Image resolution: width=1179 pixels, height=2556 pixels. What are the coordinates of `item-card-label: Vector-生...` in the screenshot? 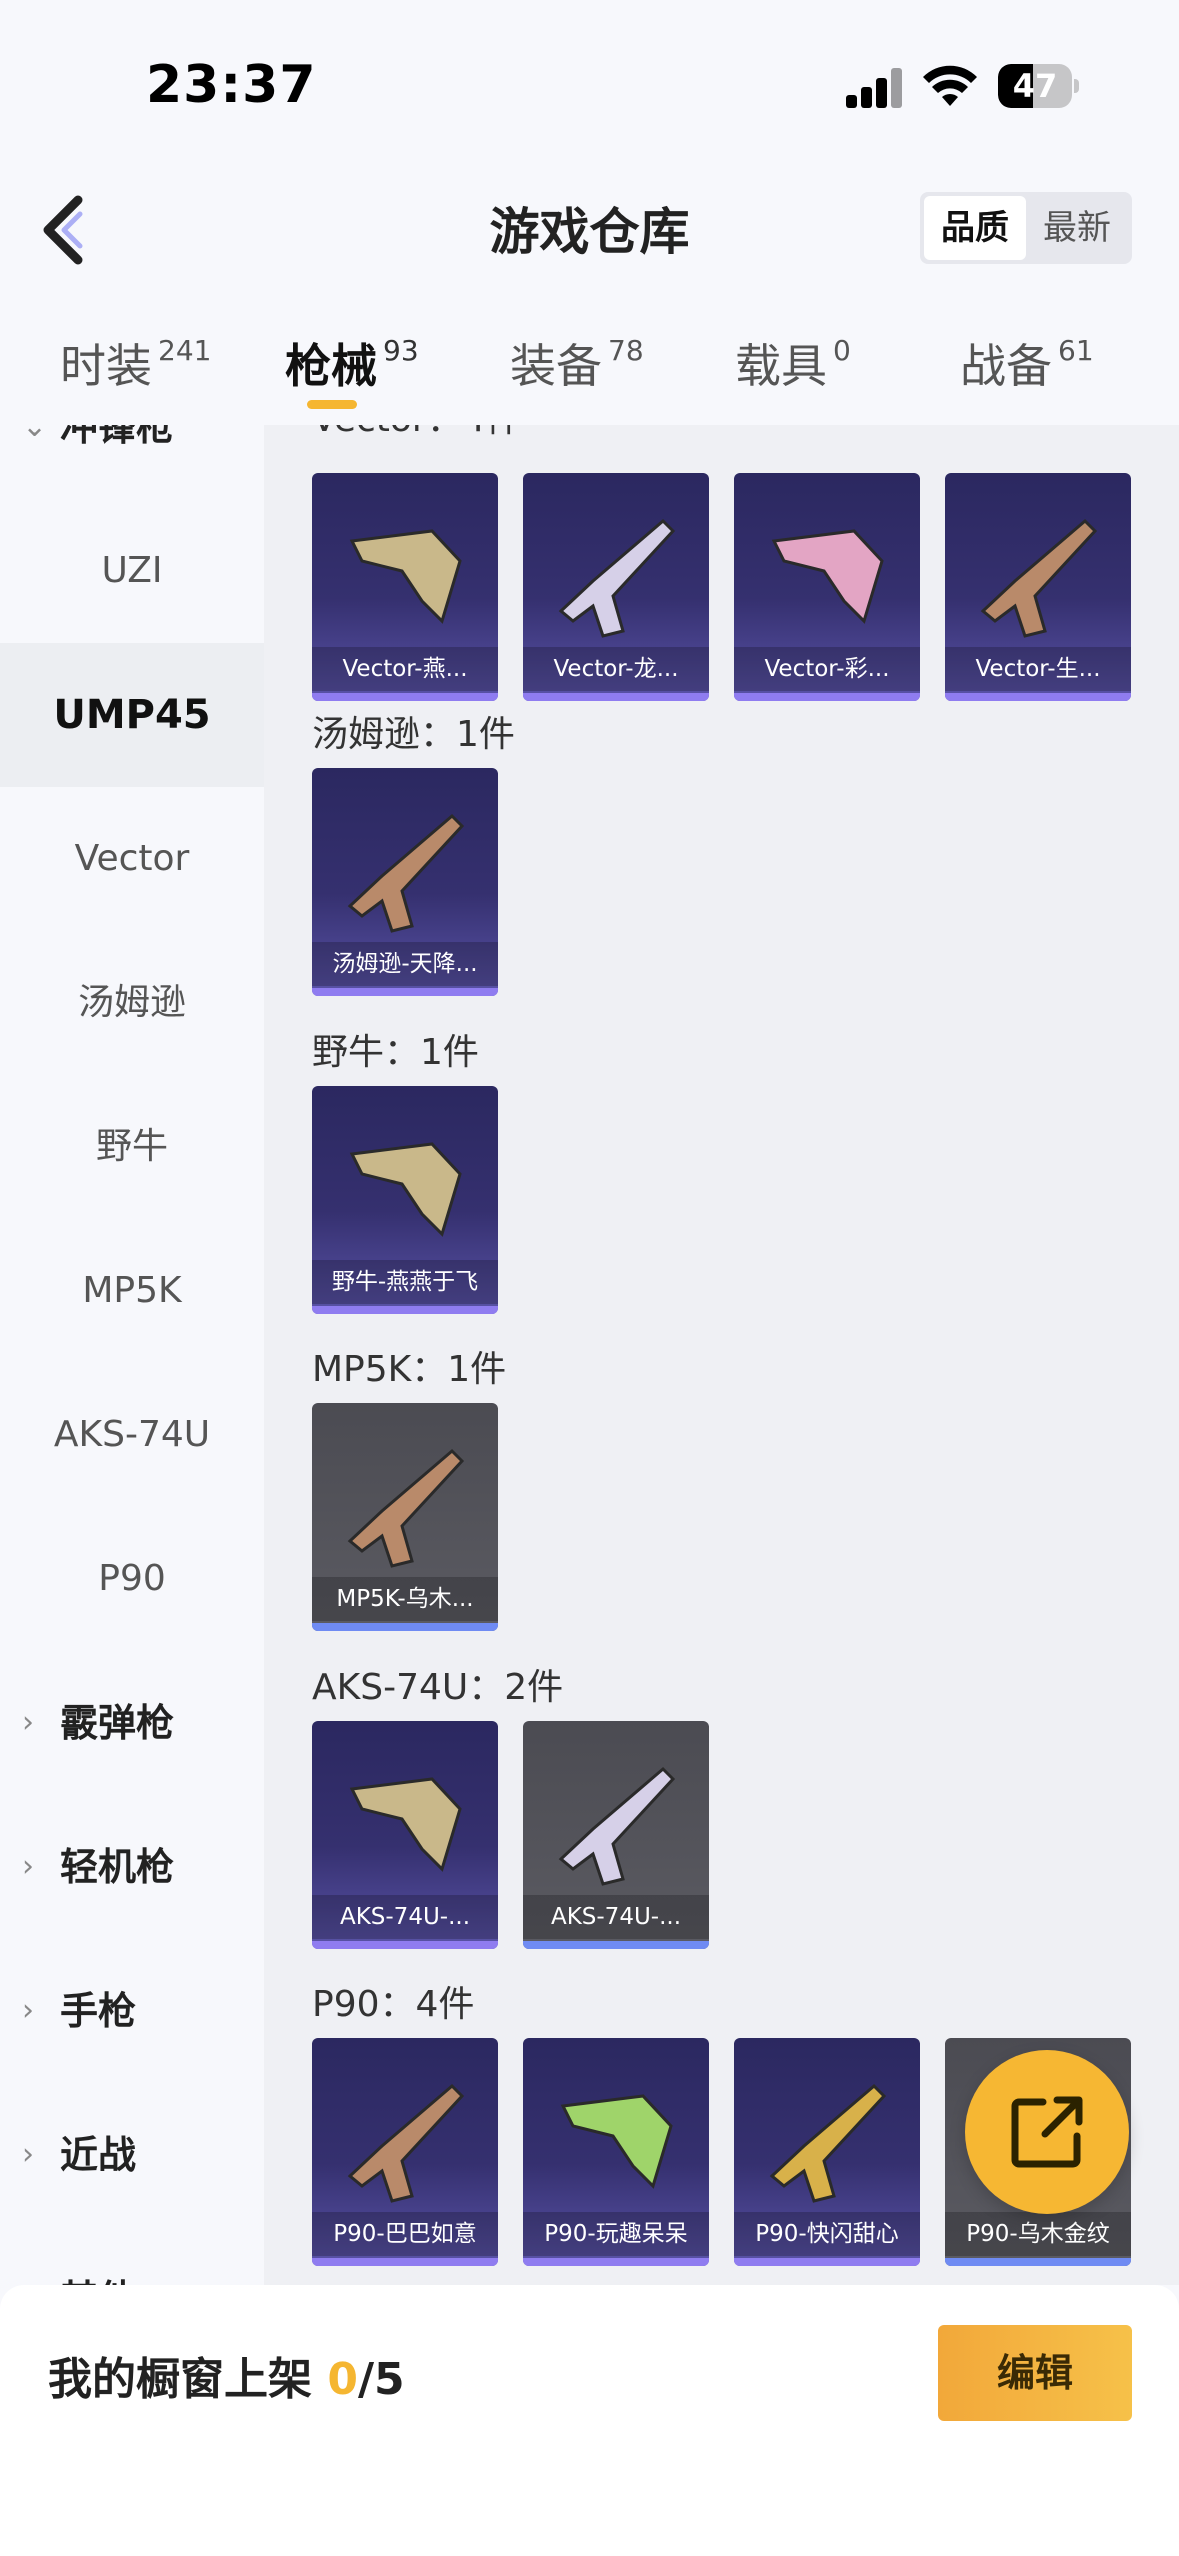 It's located at (1038, 669).